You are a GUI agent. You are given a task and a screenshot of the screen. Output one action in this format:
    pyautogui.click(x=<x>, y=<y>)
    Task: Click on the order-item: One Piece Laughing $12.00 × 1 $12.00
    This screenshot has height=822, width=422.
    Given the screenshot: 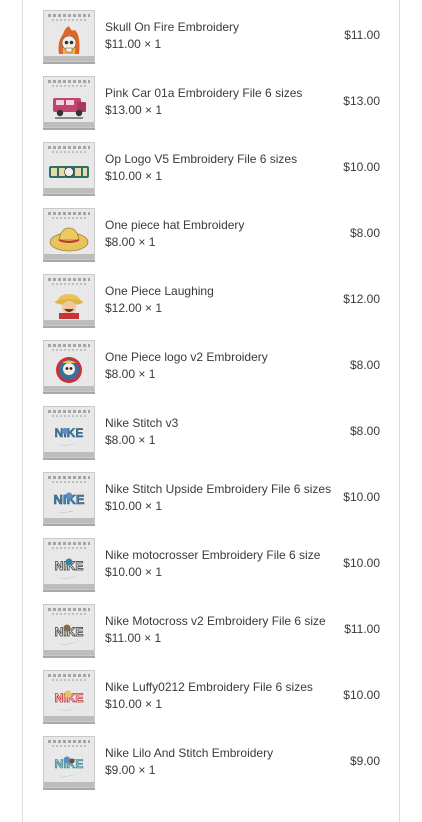 What is the action you would take?
    pyautogui.click(x=211, y=301)
    